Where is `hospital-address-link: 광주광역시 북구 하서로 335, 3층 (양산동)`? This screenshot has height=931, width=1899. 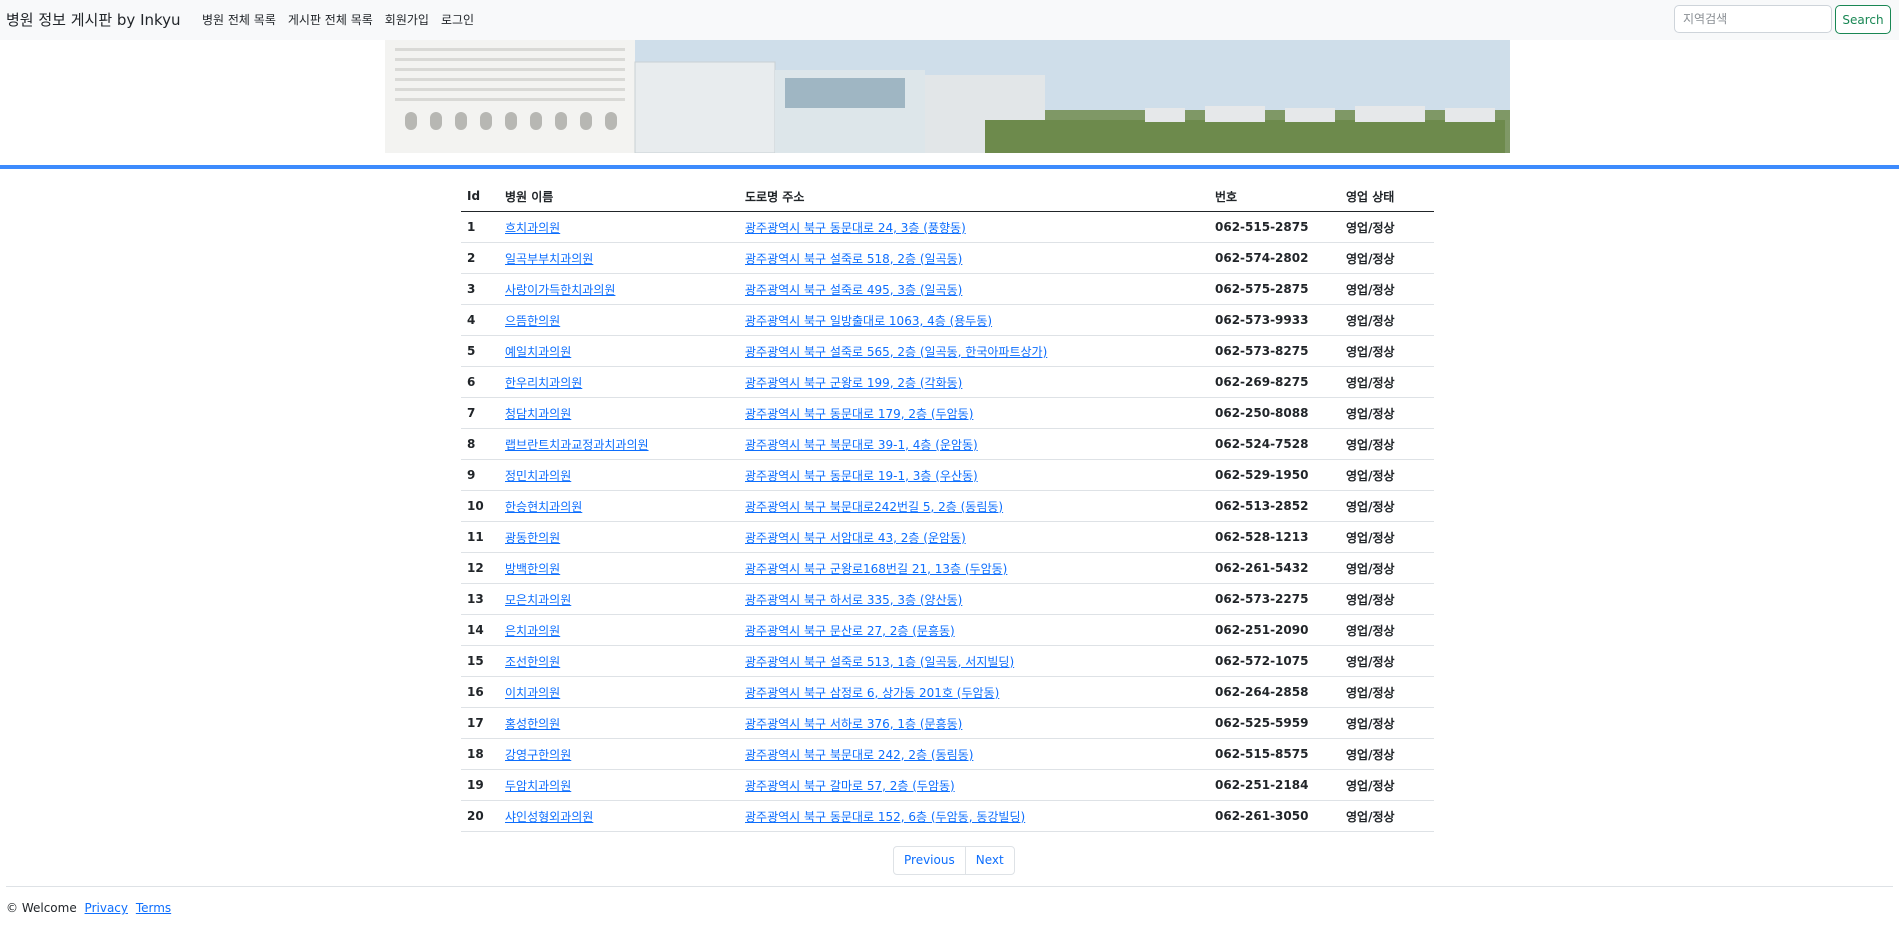 hospital-address-link: 광주광역시 북구 하서로 335, 3층 (양산동) is located at coordinates (853, 600).